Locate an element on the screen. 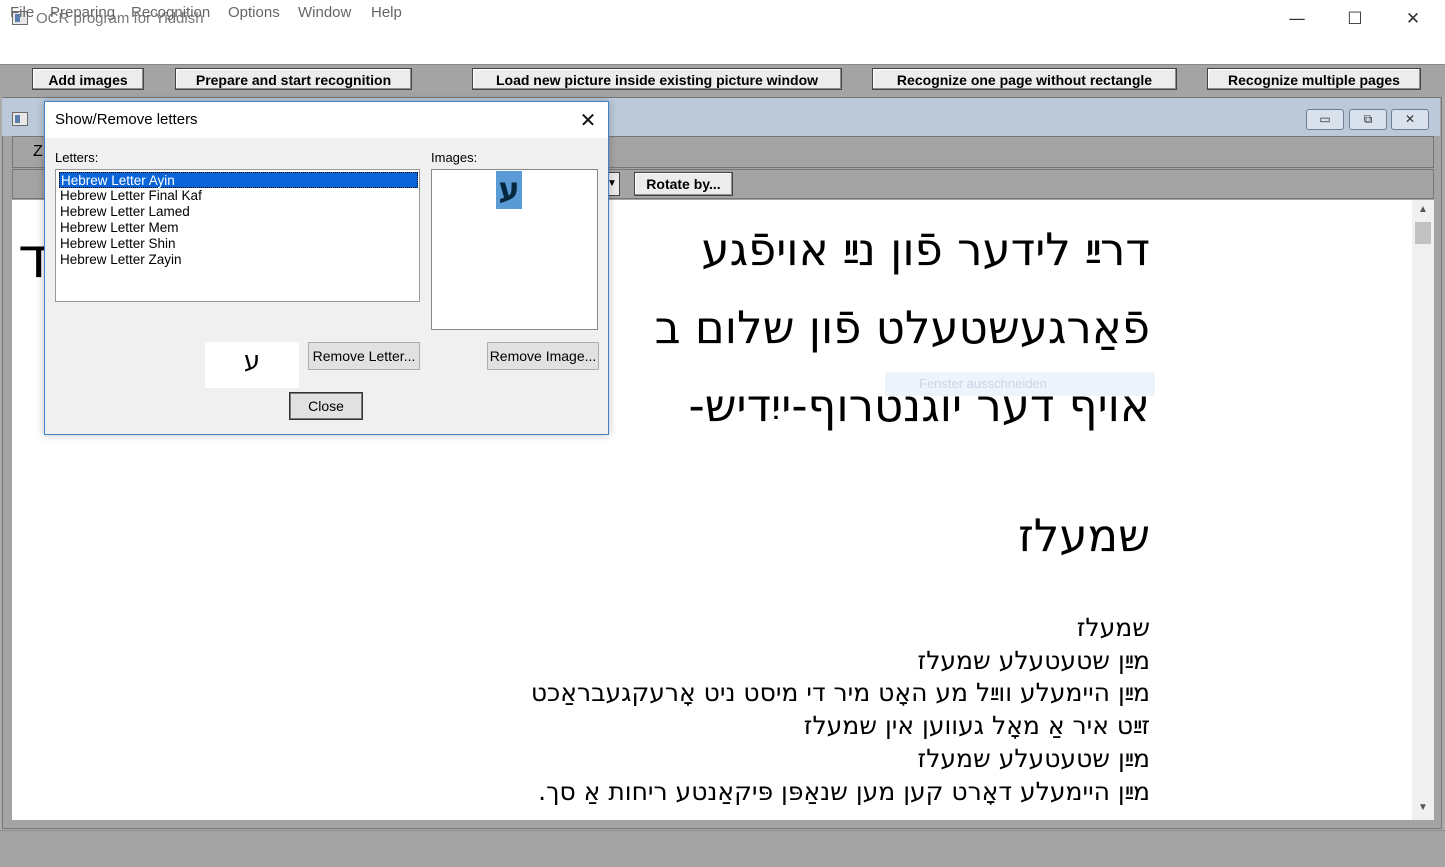 The image size is (1445, 867). menu-window: Window is located at coordinates (324, 12).